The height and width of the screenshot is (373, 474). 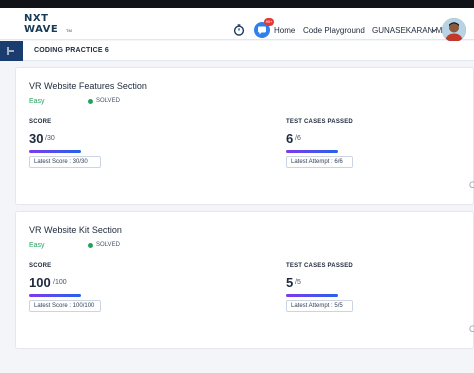 I want to click on chevron-down-icon, so click(x=434, y=30).